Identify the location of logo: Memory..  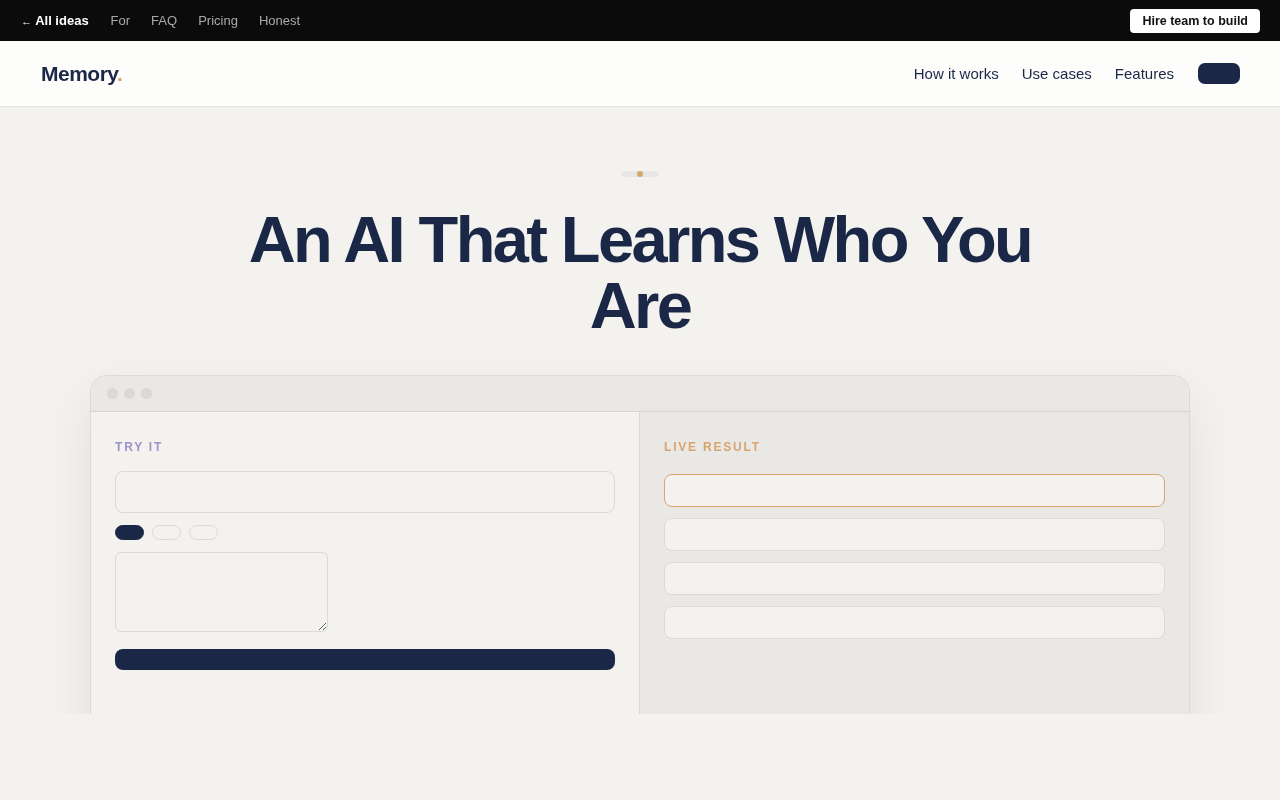
(82, 73).